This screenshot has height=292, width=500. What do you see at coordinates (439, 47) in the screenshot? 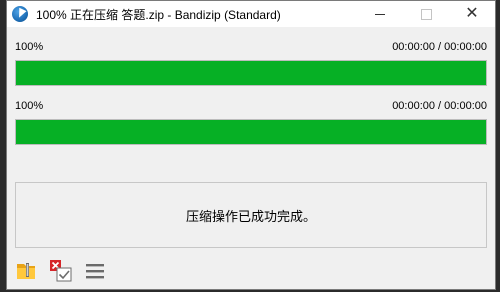
I see `file-progress-time: 00:00:00 / 00:00:00` at bounding box center [439, 47].